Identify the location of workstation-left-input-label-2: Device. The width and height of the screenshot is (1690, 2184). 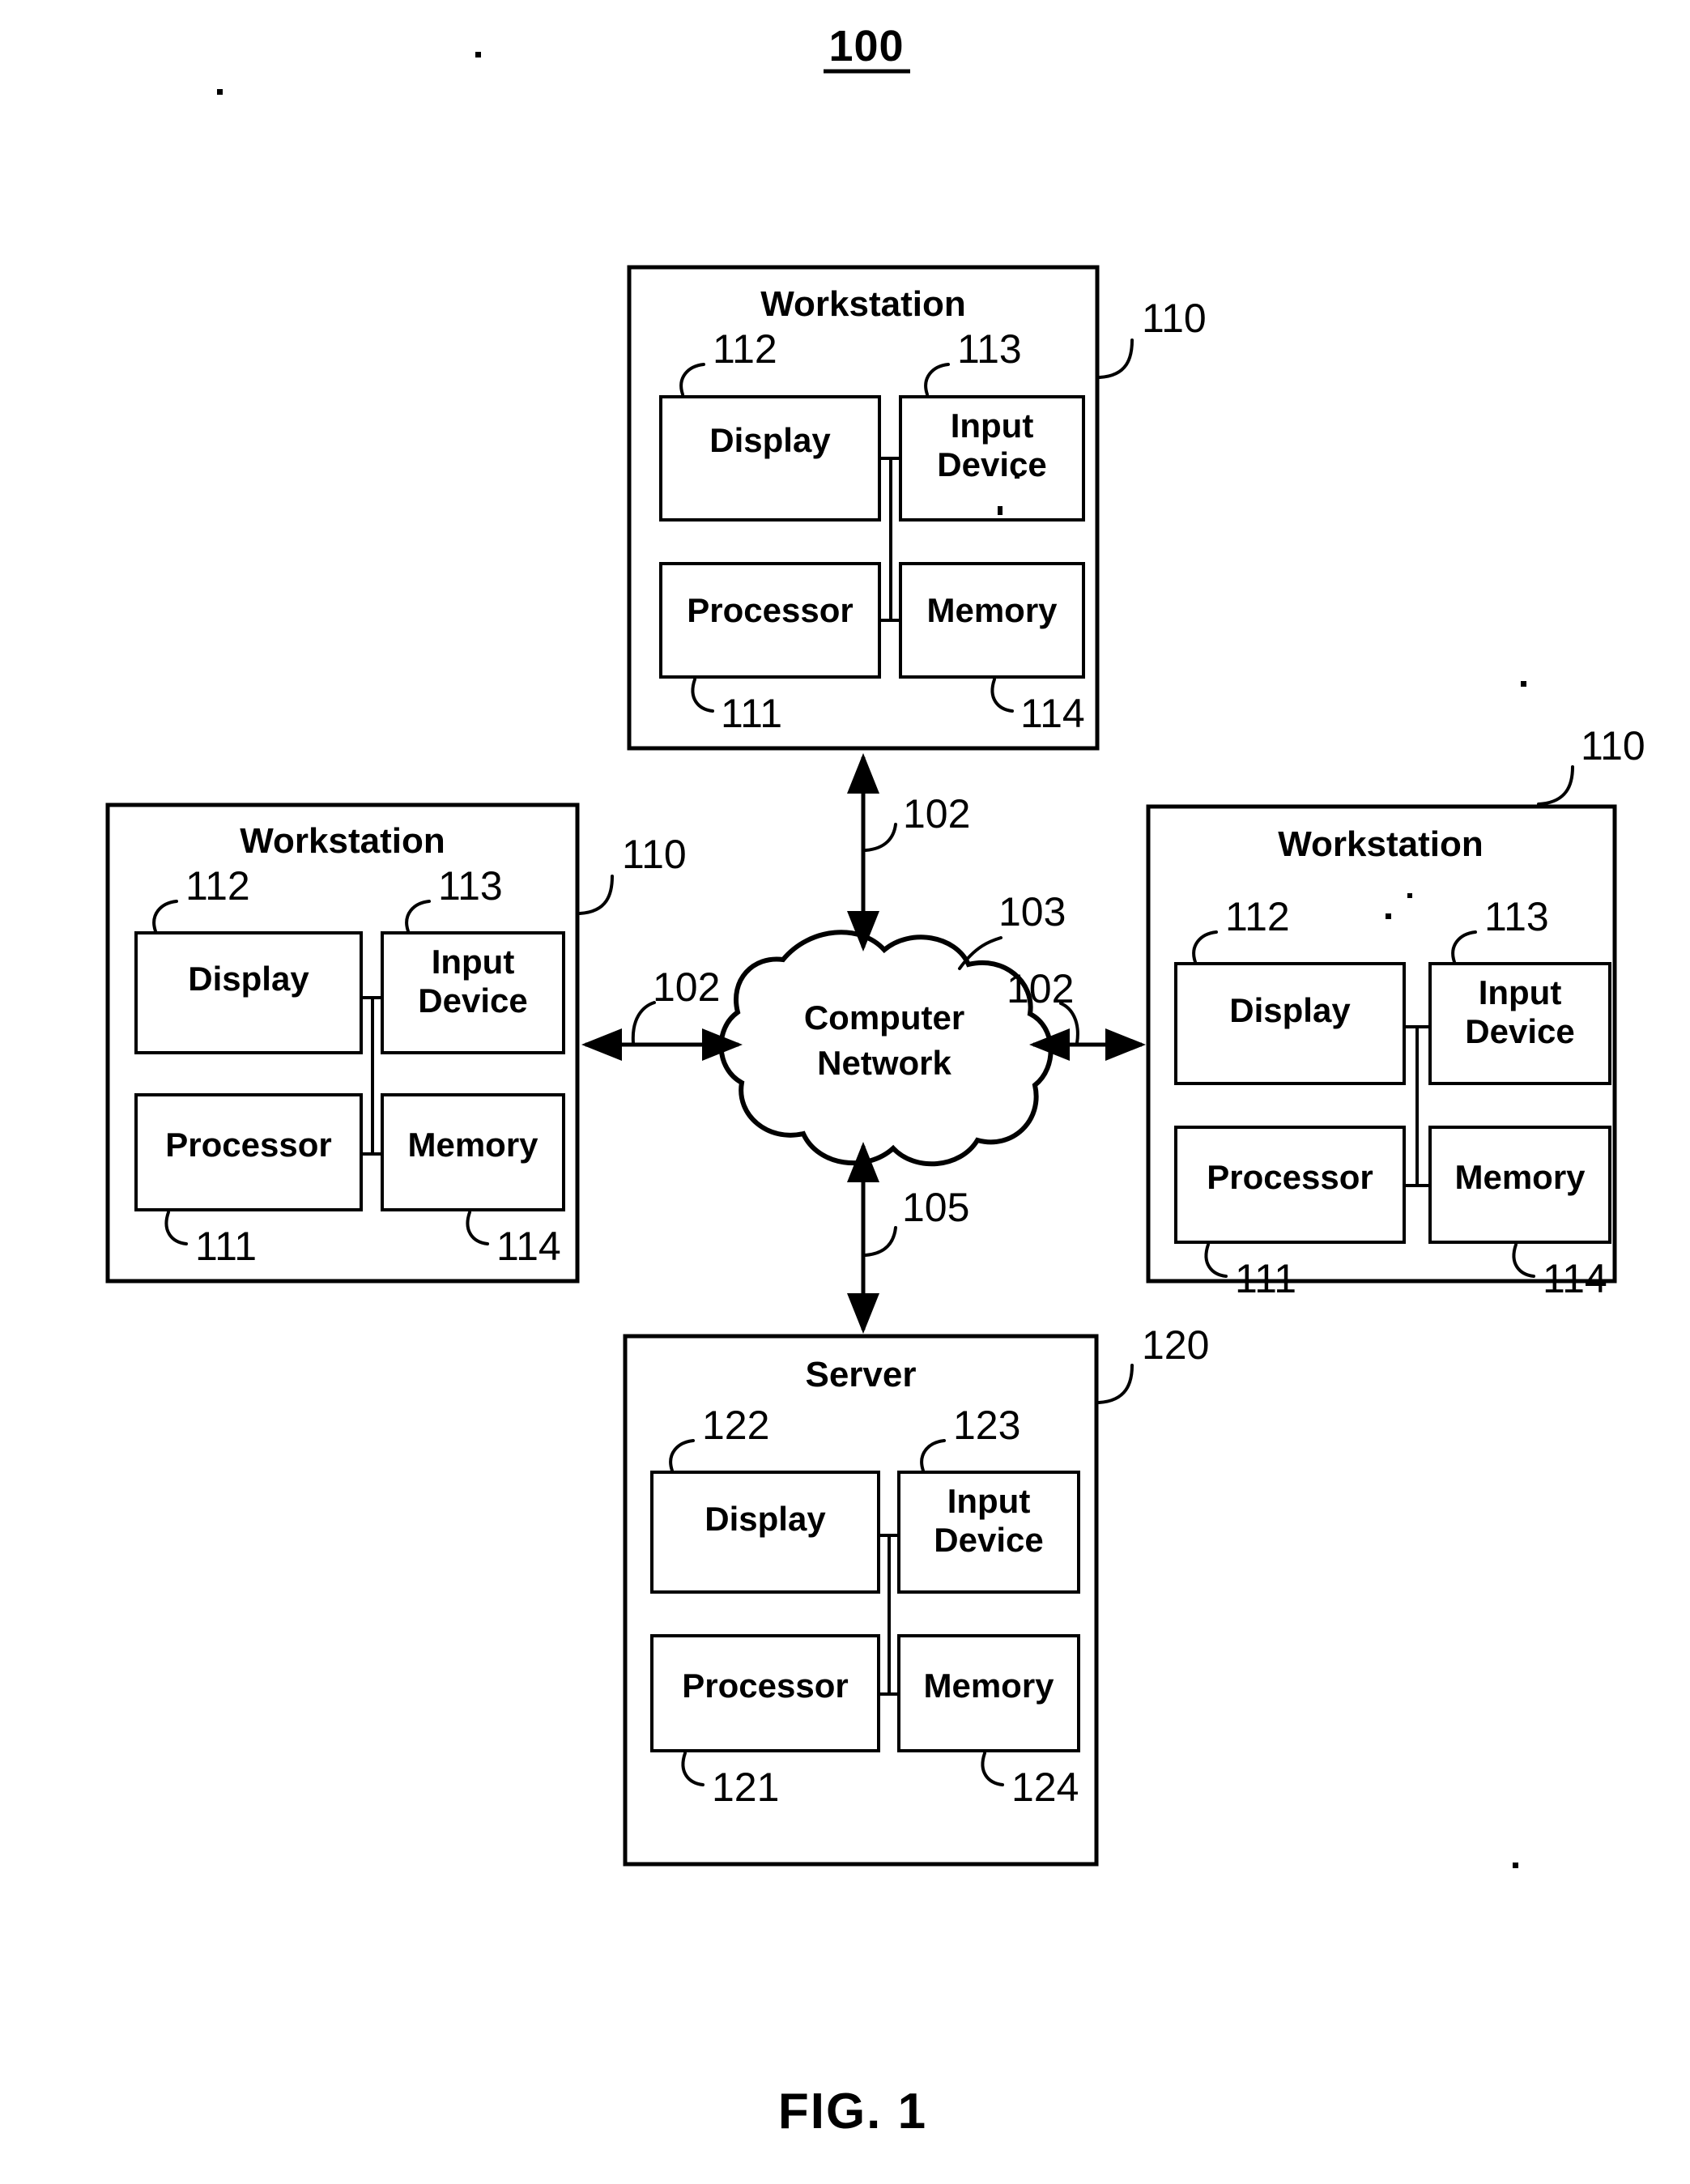
(472, 1001).